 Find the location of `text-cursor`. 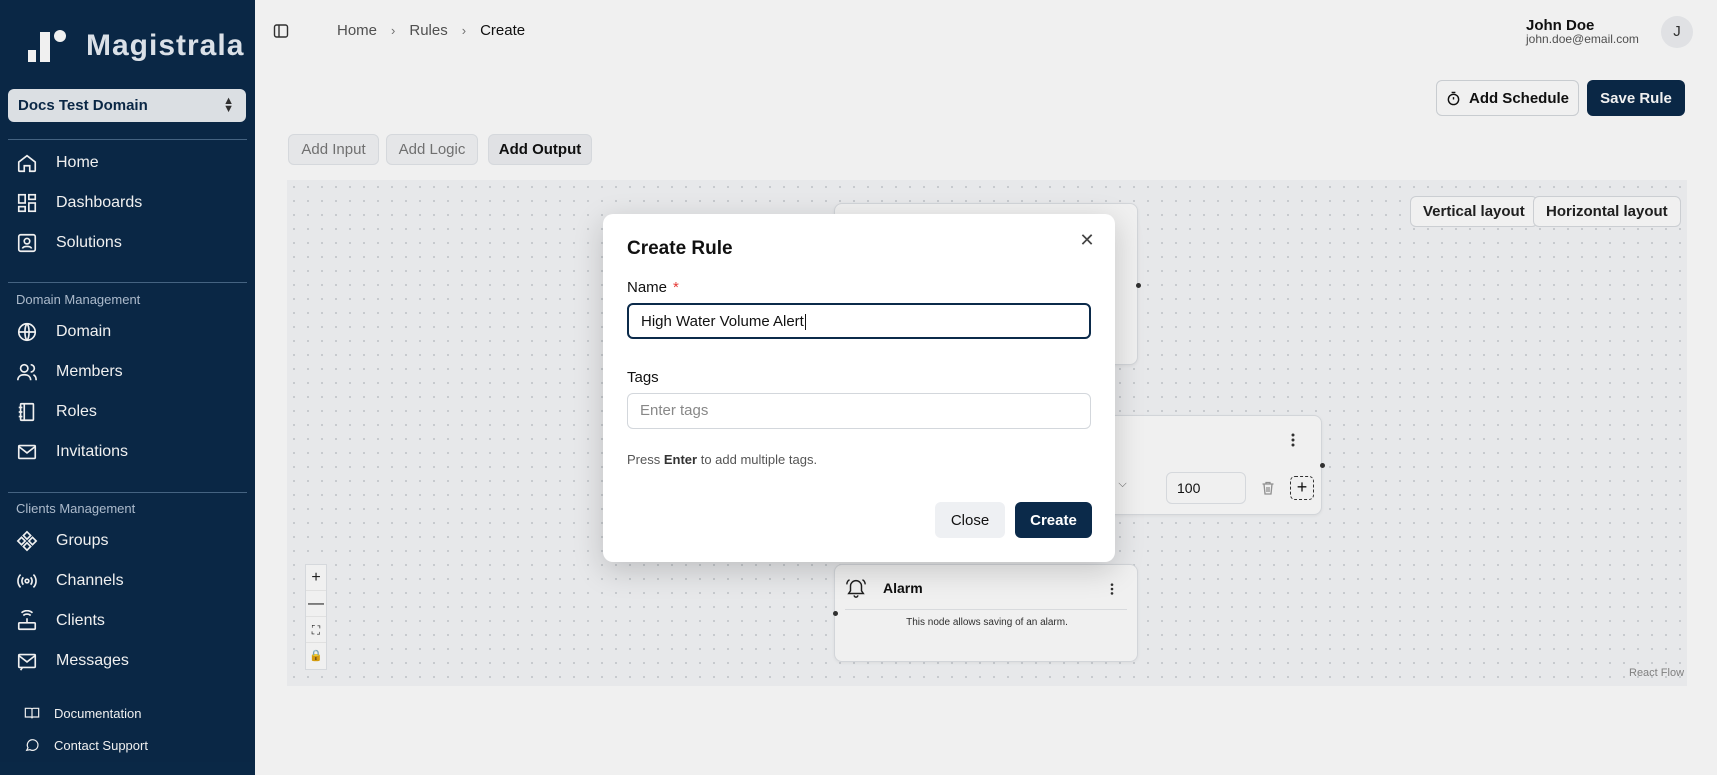

text-cursor is located at coordinates (805, 322).